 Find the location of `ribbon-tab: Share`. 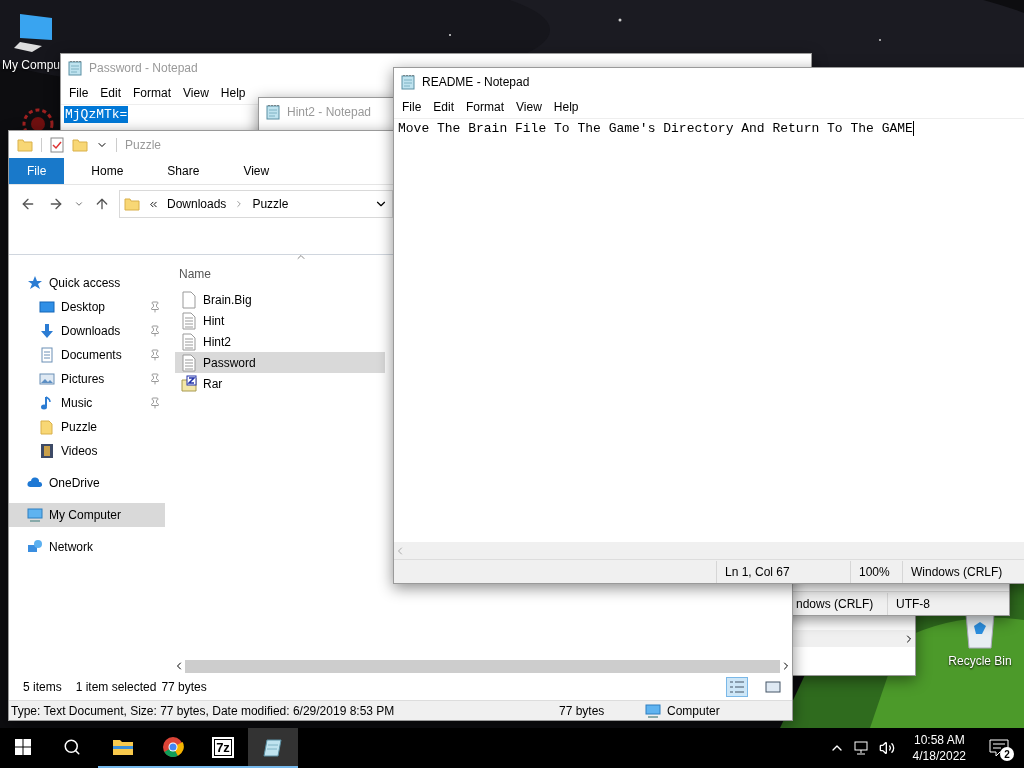

ribbon-tab: Share is located at coordinates (183, 171).